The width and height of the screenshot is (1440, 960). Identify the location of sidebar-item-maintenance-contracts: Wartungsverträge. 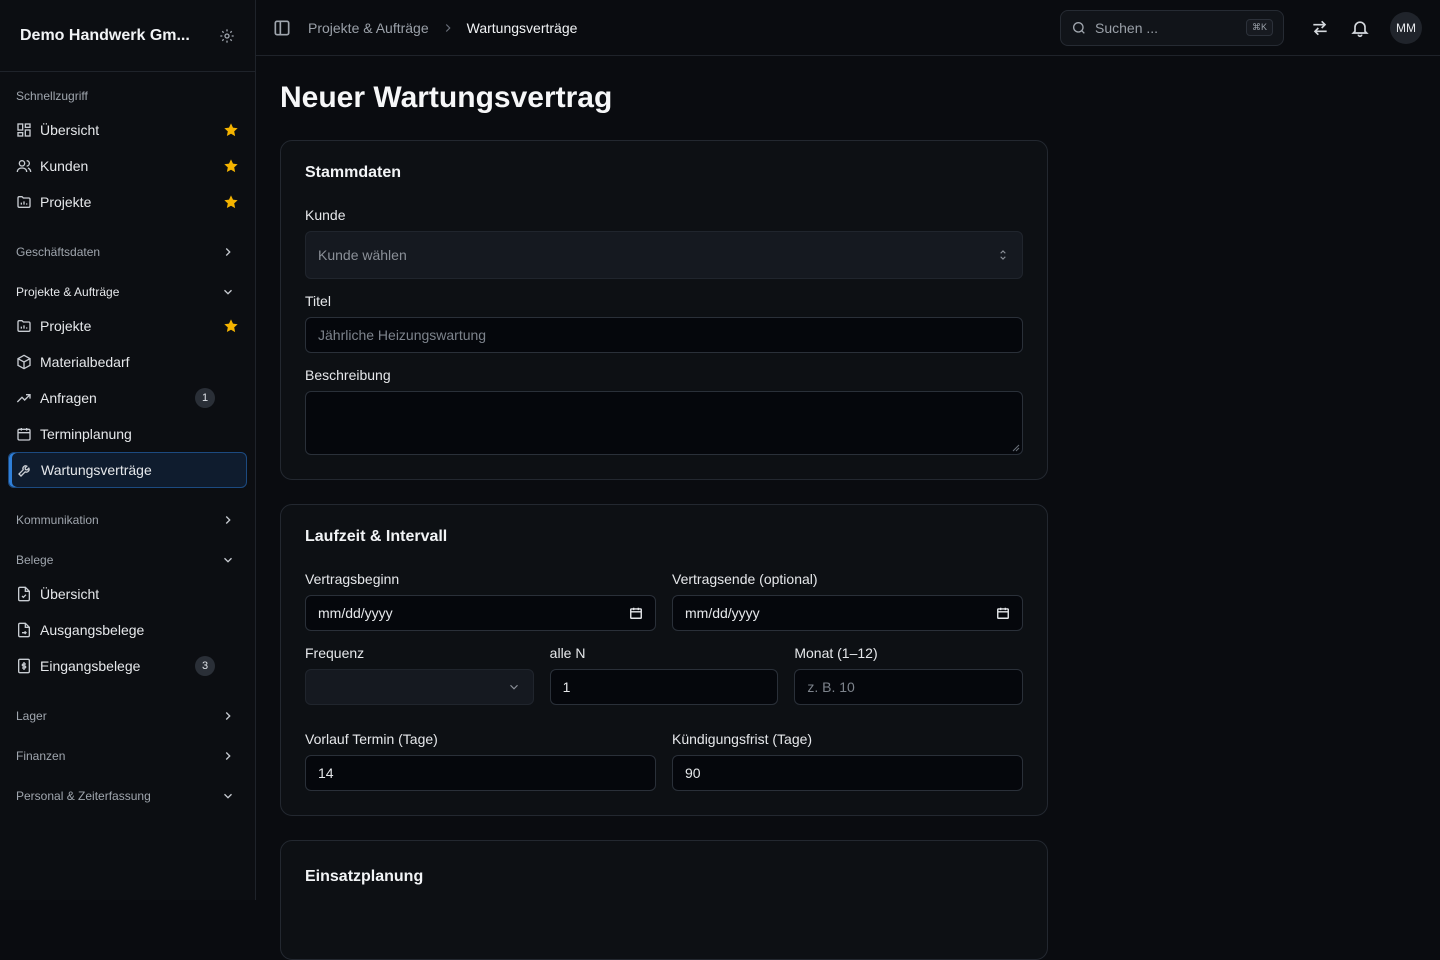
(127, 470).